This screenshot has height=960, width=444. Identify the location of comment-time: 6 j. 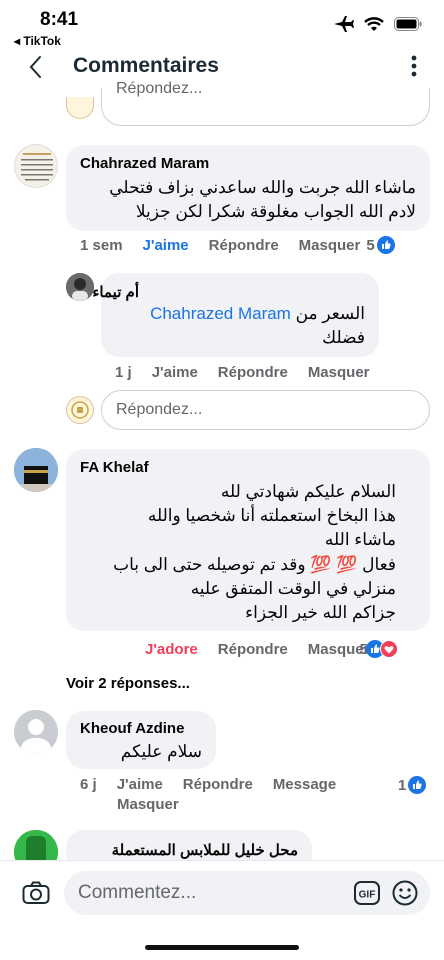
(88, 784).